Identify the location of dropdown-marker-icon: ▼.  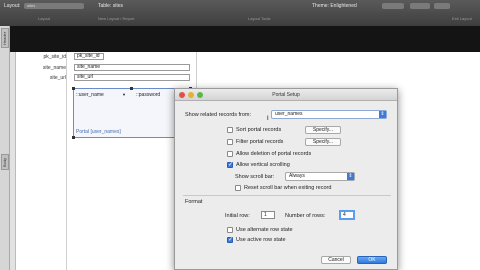
(124, 94).